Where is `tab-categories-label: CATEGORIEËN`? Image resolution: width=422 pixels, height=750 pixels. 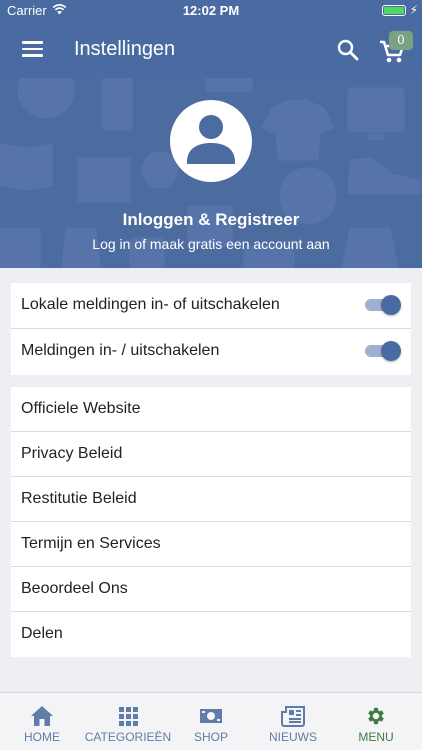
tab-categories-label: CATEGORIEËN is located at coordinates (128, 737).